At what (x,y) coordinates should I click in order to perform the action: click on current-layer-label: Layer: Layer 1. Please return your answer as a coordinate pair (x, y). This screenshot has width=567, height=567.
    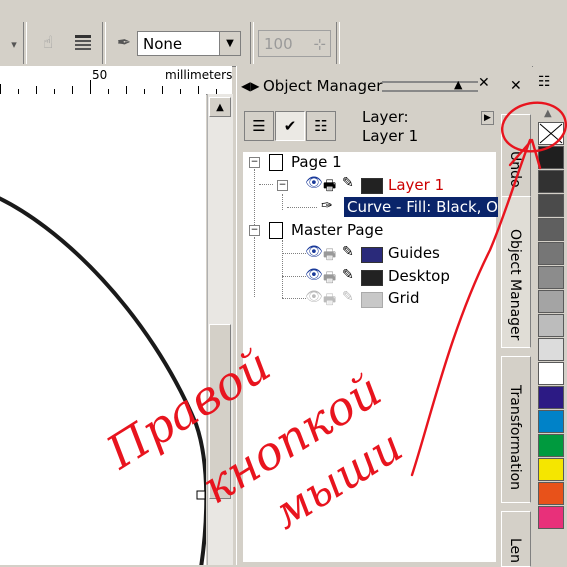
    Looking at the image, I should click on (390, 127).